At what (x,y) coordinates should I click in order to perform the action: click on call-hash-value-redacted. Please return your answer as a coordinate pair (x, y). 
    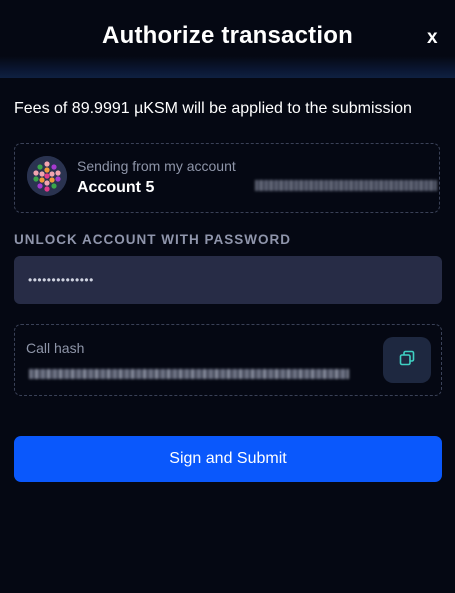
    Looking at the image, I should click on (189, 374).